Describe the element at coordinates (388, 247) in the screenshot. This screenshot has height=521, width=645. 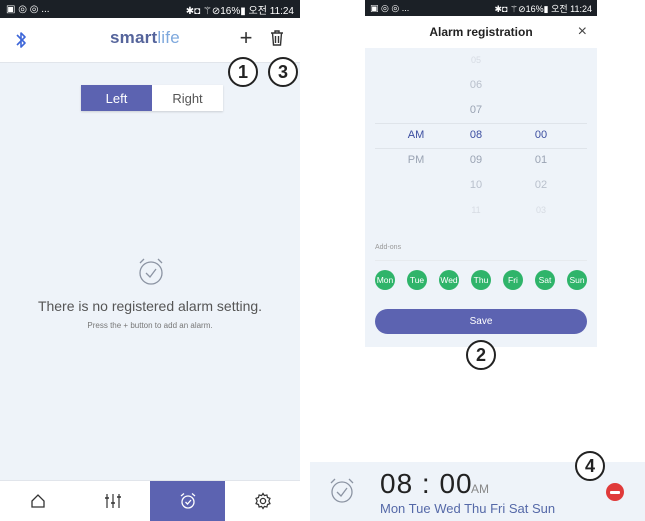
I see `addons-label: Add-ons` at that location.